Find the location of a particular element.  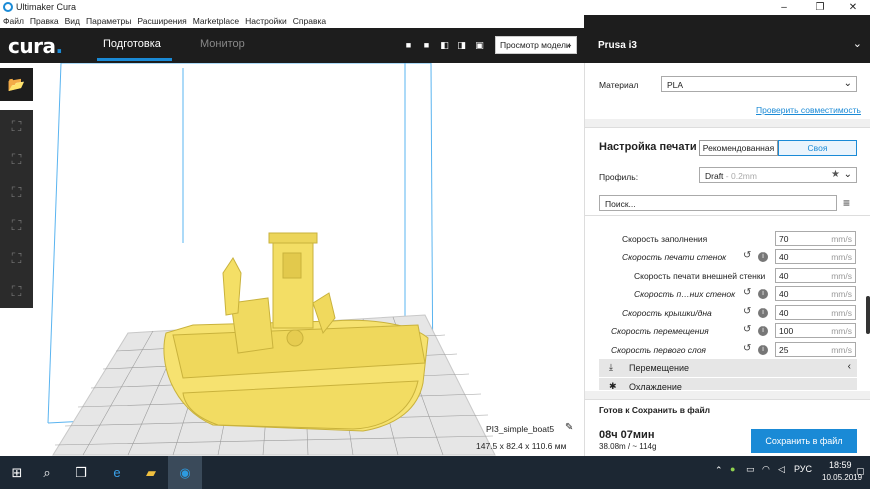

mode-custom-button: Своя is located at coordinates (817, 148).